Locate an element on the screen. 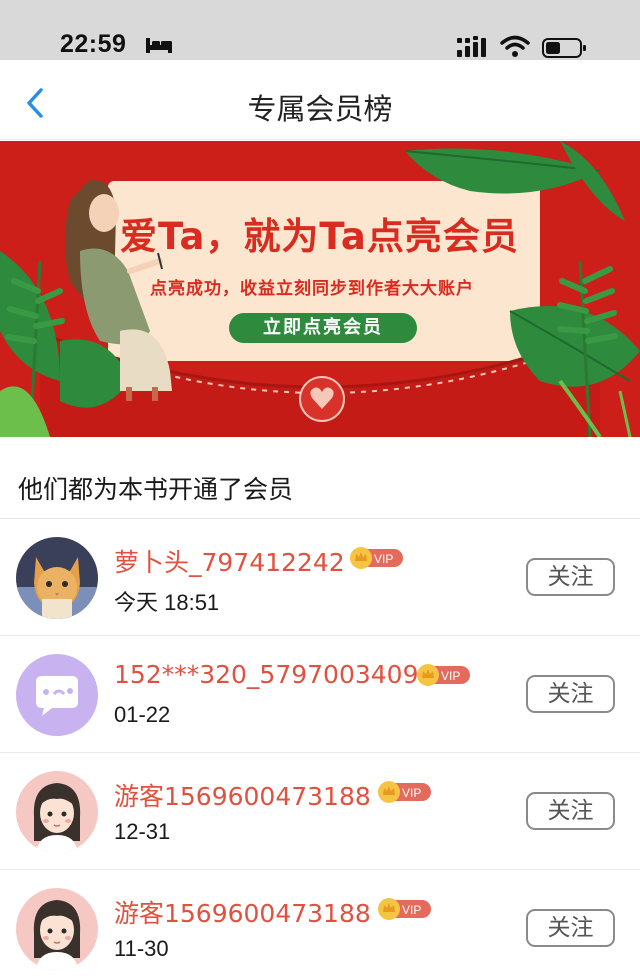 The width and height of the screenshot is (640, 976). section-title: 他们都为本书开通了会员 is located at coordinates (156, 489).